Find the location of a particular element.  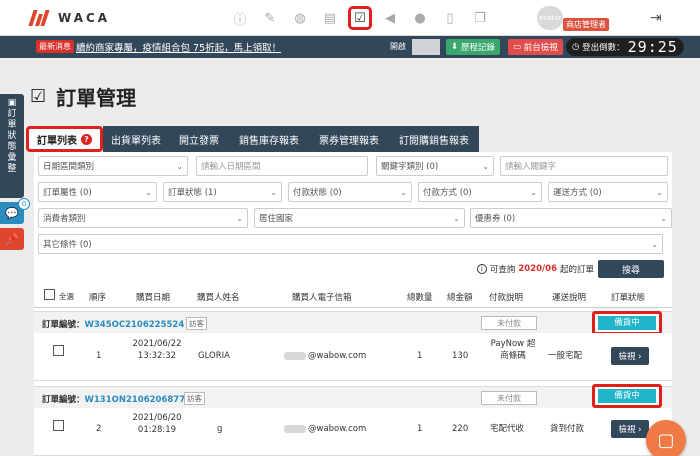

order-checklist-icon: ☑ is located at coordinates (360, 18).